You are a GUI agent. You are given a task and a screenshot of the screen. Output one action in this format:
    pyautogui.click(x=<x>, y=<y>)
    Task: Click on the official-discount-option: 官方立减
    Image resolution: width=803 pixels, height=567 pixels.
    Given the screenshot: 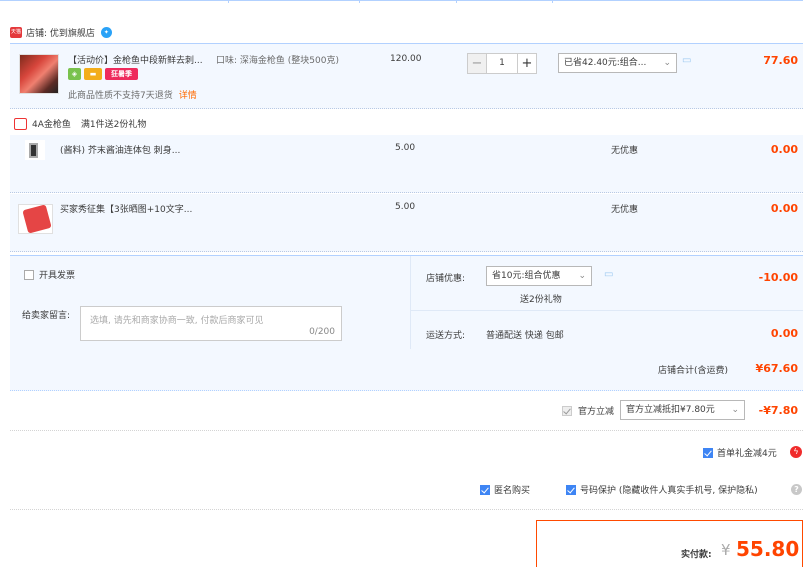 What is the action you would take?
    pyautogui.click(x=588, y=410)
    